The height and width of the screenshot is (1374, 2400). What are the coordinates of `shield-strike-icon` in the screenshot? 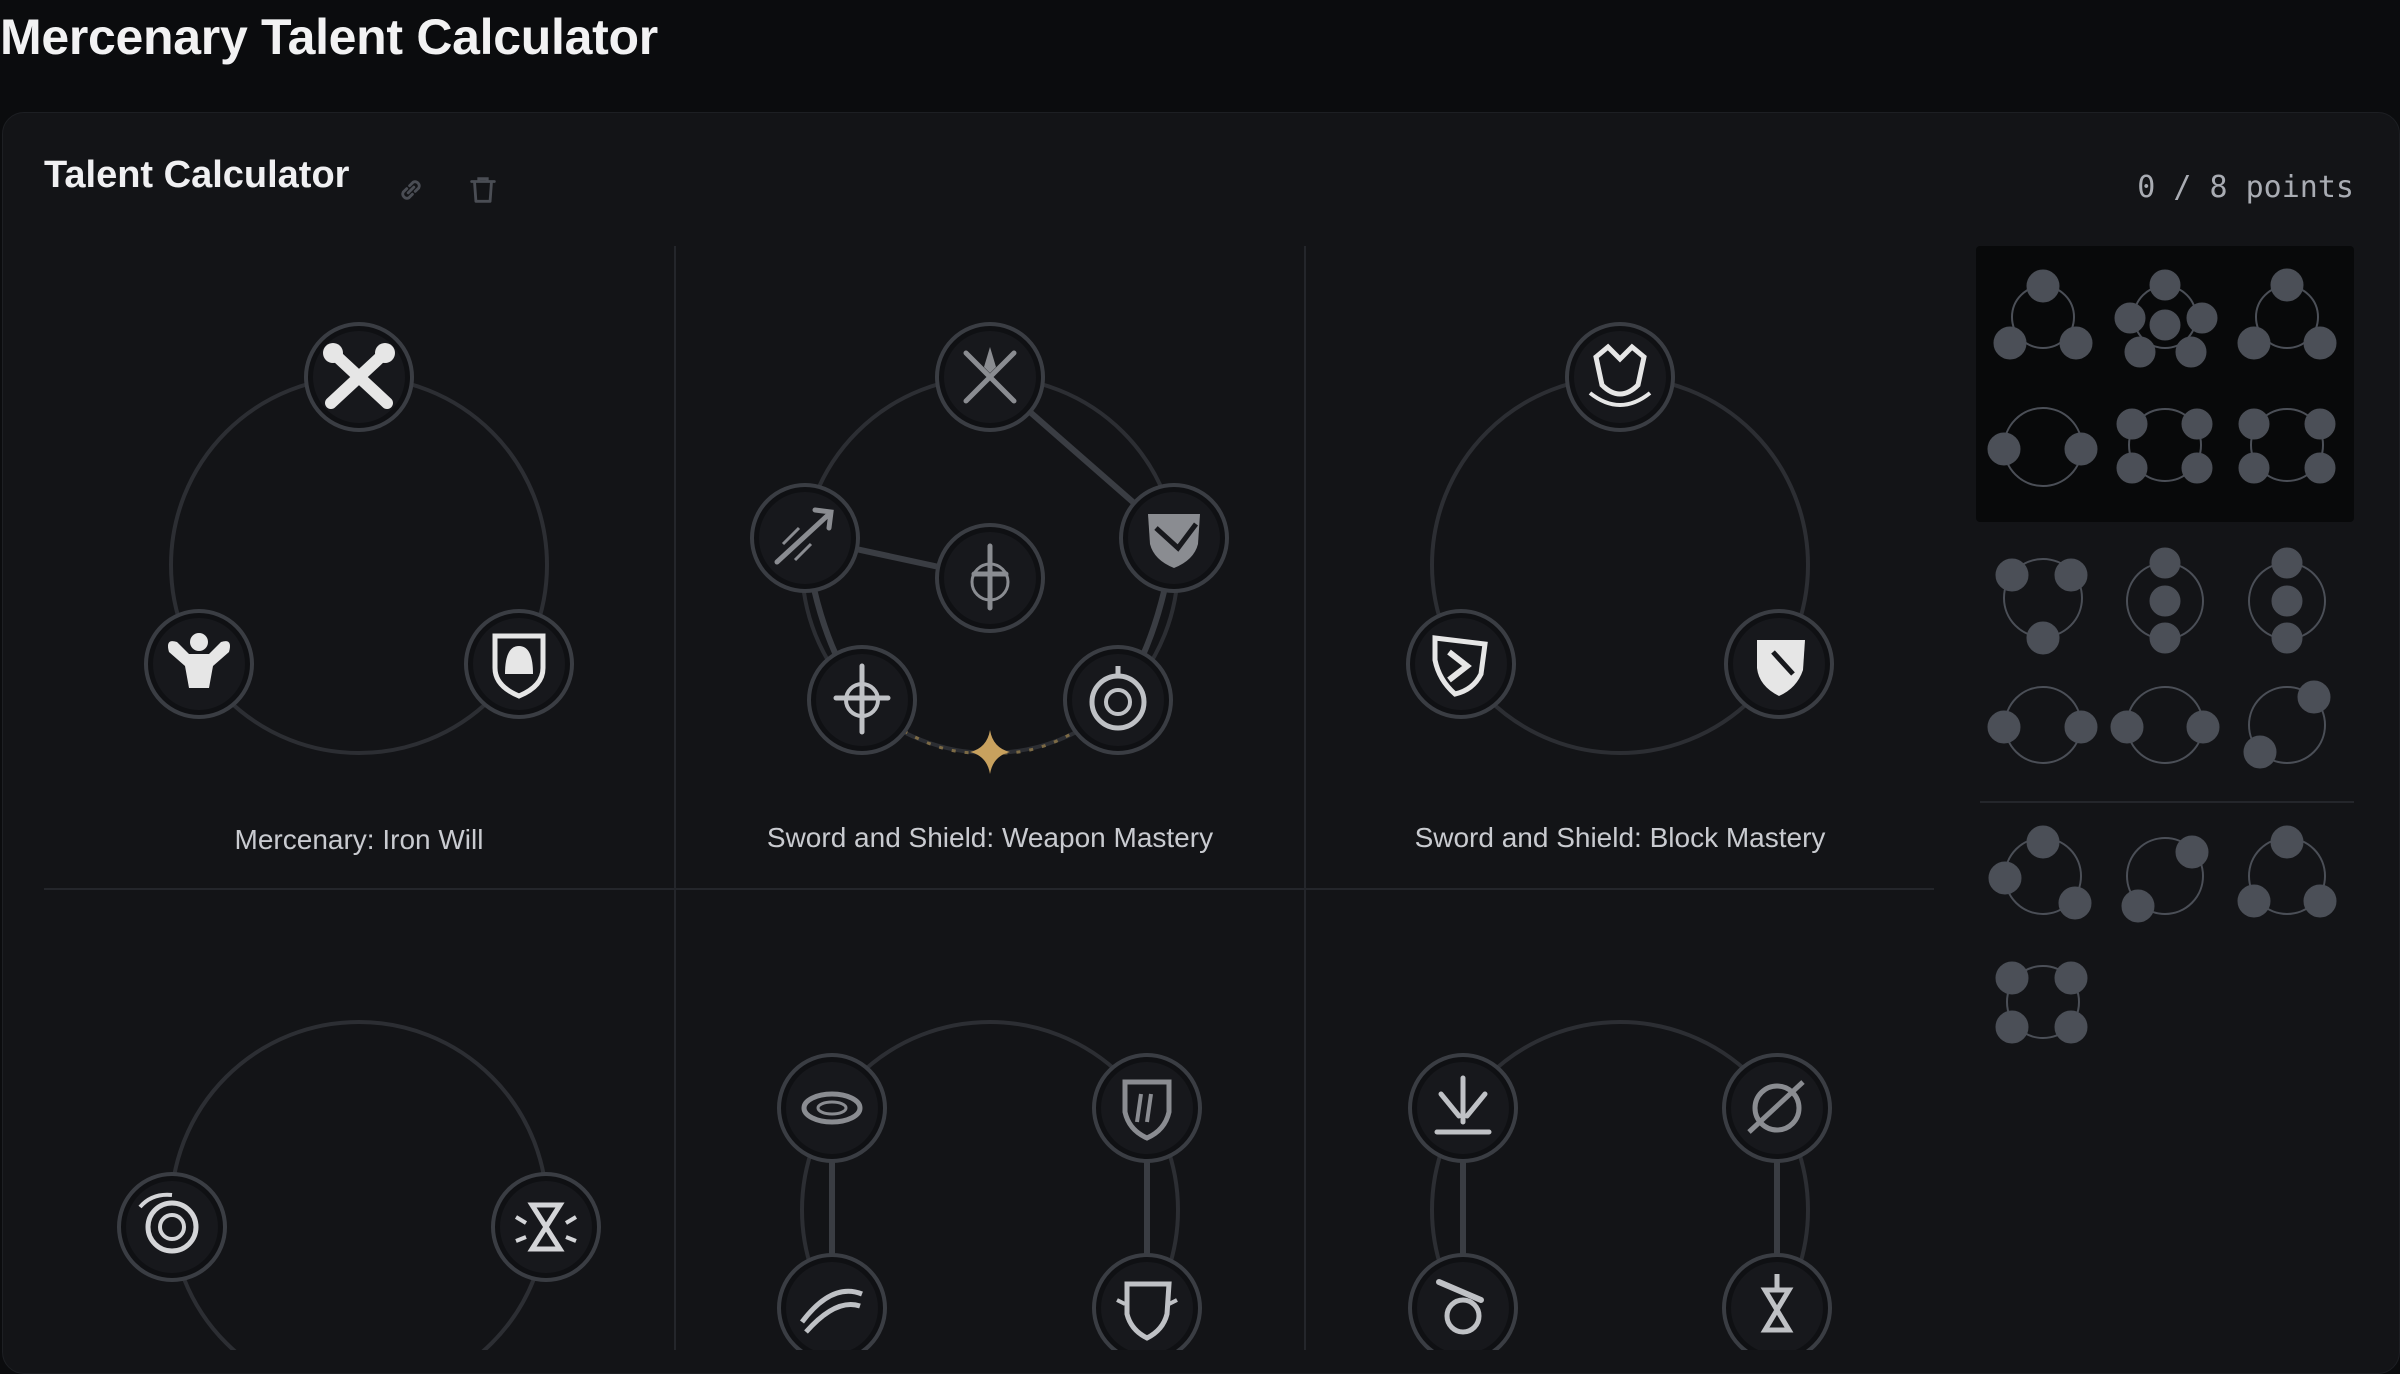 It's located at (1779, 664).